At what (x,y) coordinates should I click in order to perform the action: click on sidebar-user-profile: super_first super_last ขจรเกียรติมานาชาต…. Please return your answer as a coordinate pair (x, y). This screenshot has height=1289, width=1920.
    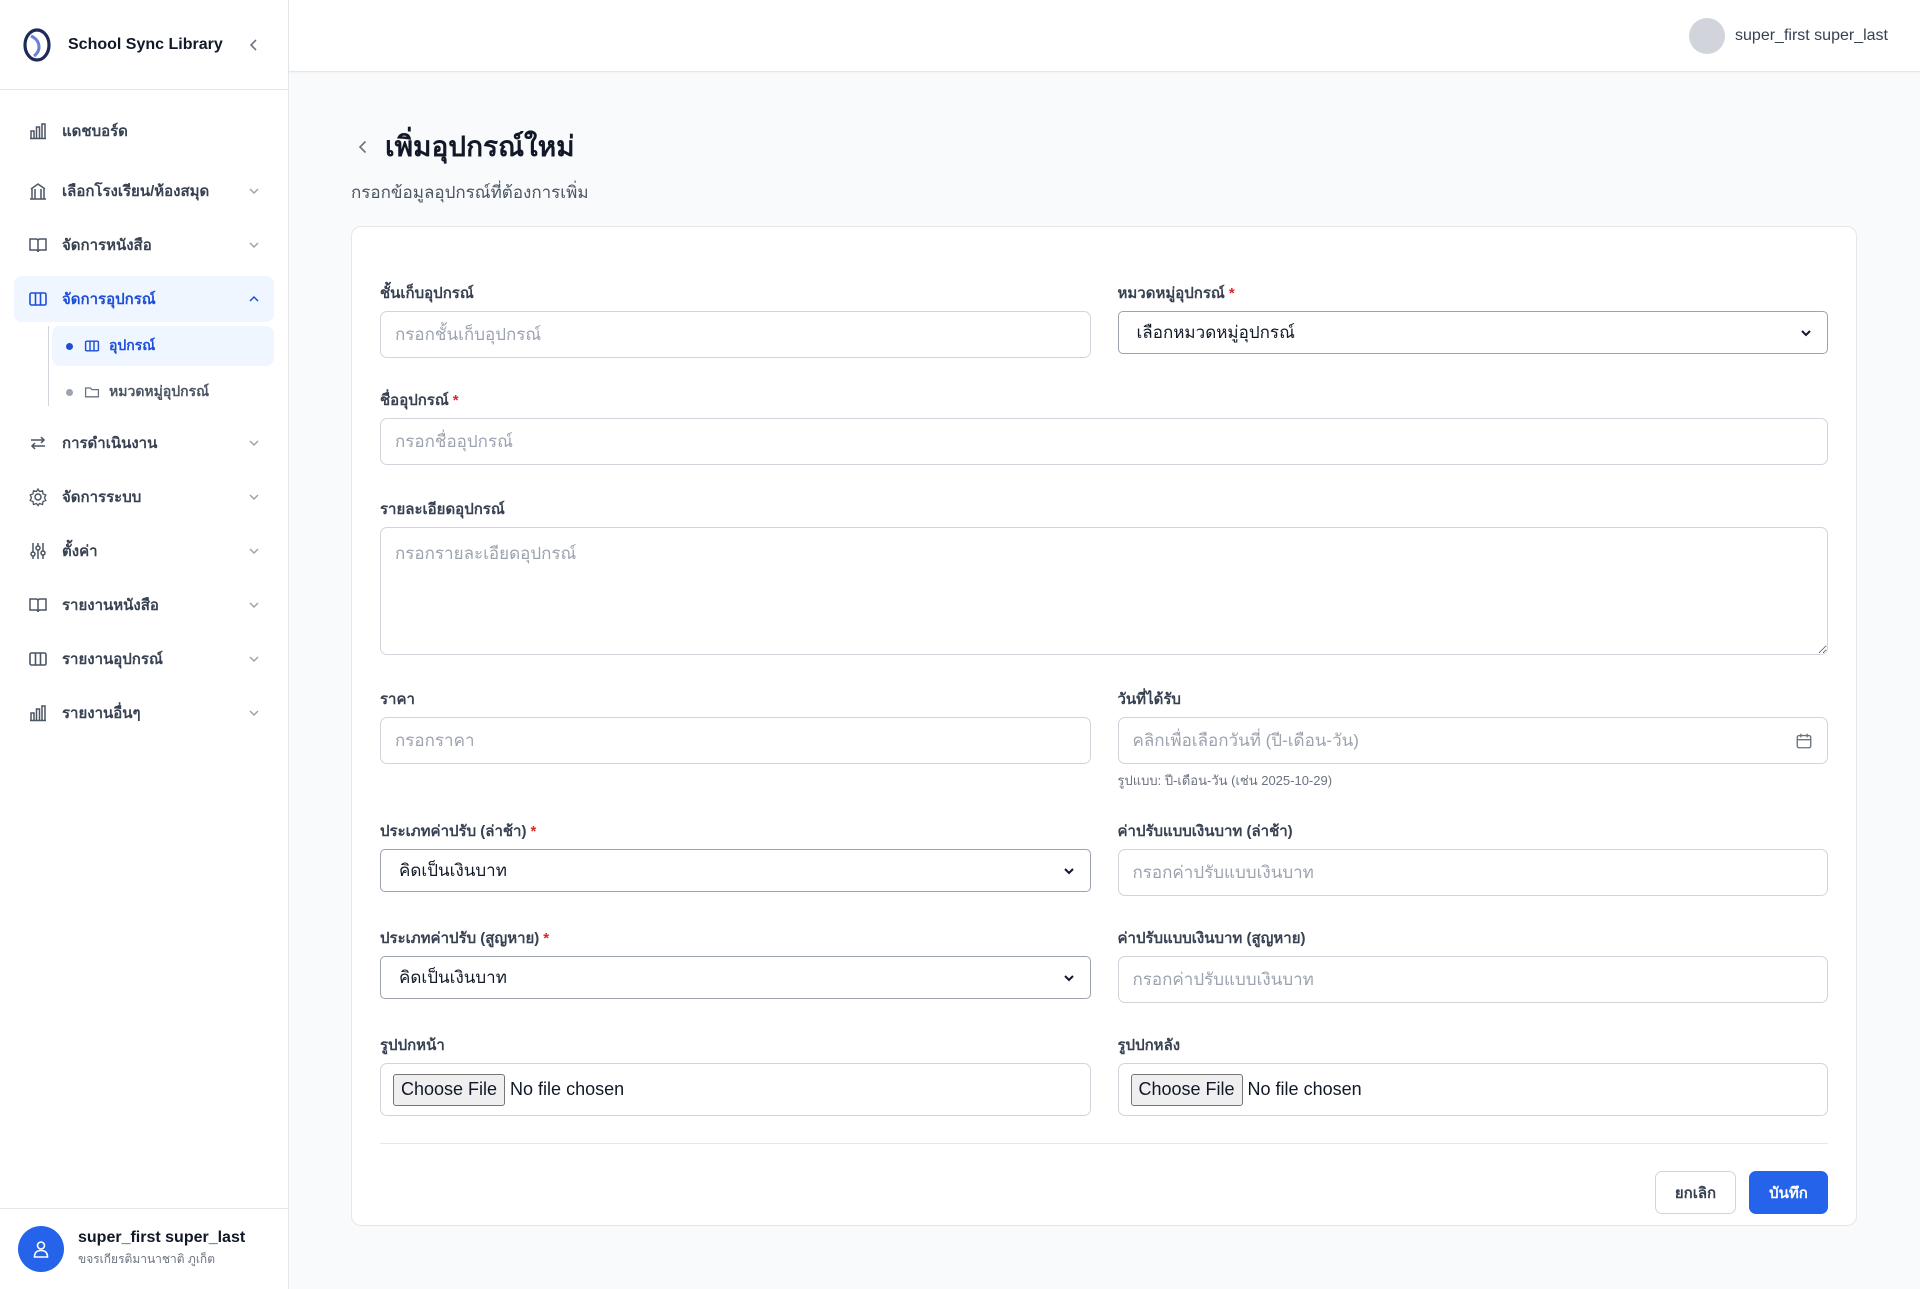
    Looking at the image, I should click on (144, 1248).